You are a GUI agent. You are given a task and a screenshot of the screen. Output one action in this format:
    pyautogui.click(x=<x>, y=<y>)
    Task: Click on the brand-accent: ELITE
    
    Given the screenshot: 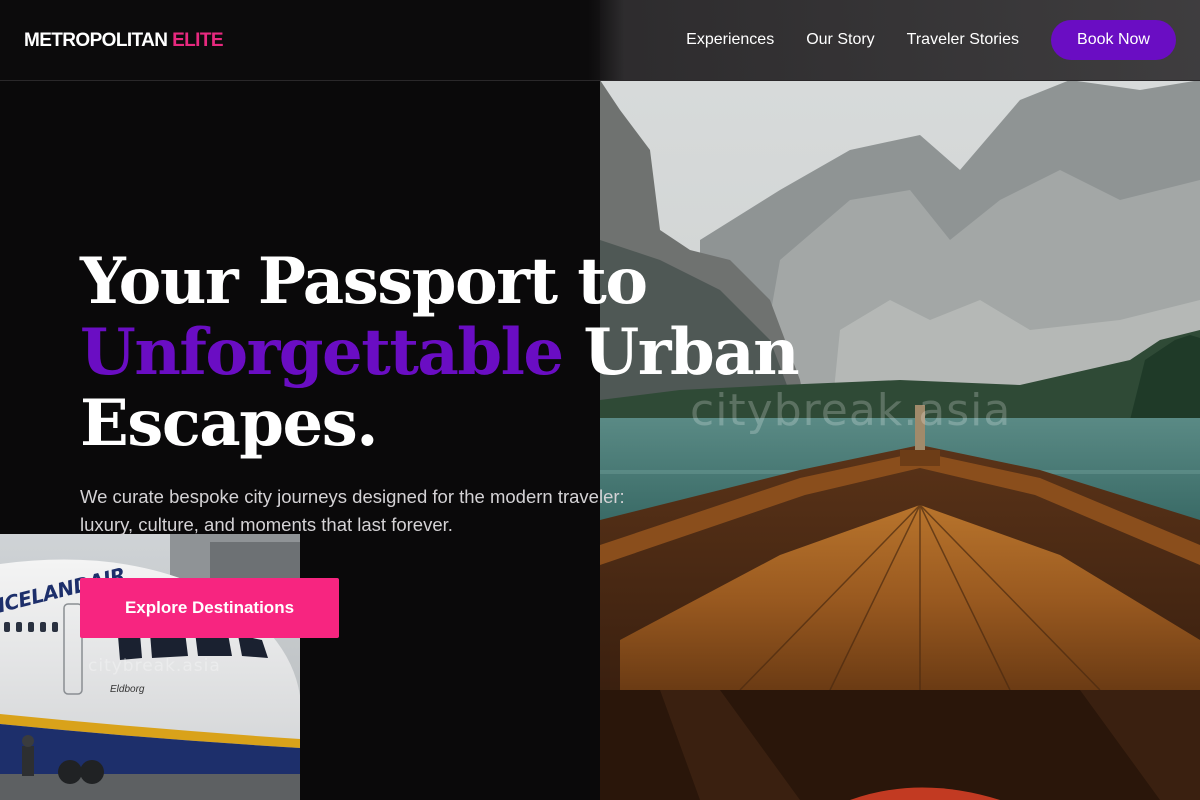 What is the action you would take?
    pyautogui.click(x=197, y=40)
    